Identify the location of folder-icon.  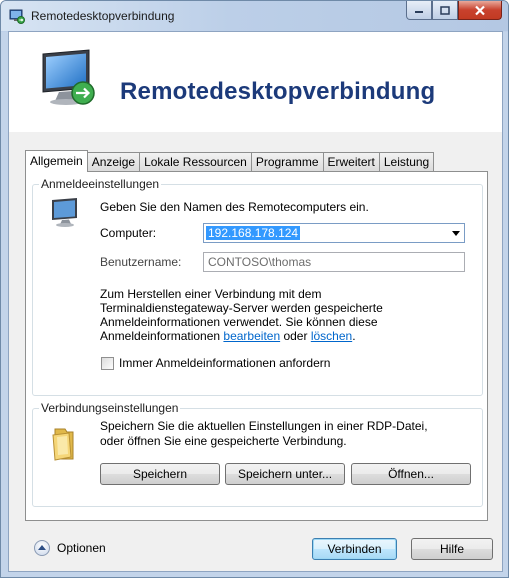
(63, 444).